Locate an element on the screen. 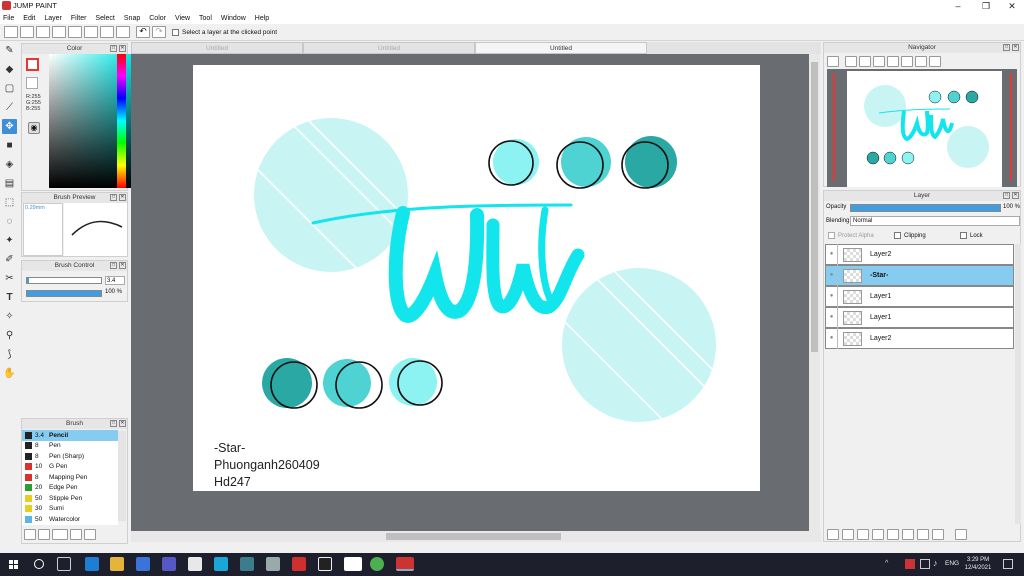 This screenshot has height=576, width=1024. select-eraser-tool-icon: ✂ is located at coordinates (9, 278).